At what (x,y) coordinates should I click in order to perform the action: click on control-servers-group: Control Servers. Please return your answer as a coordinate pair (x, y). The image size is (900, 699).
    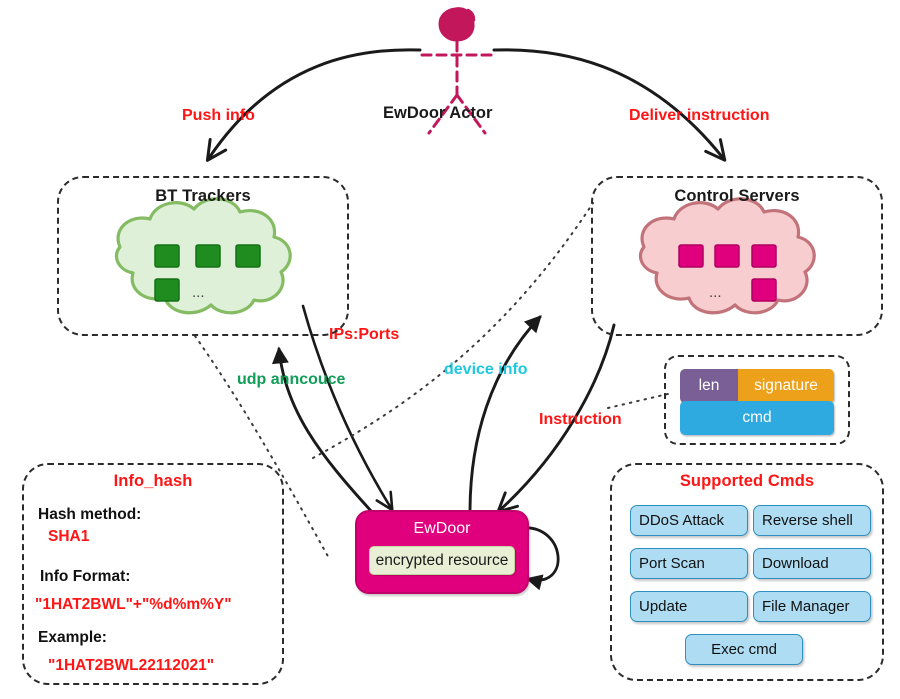
    Looking at the image, I should click on (737, 256).